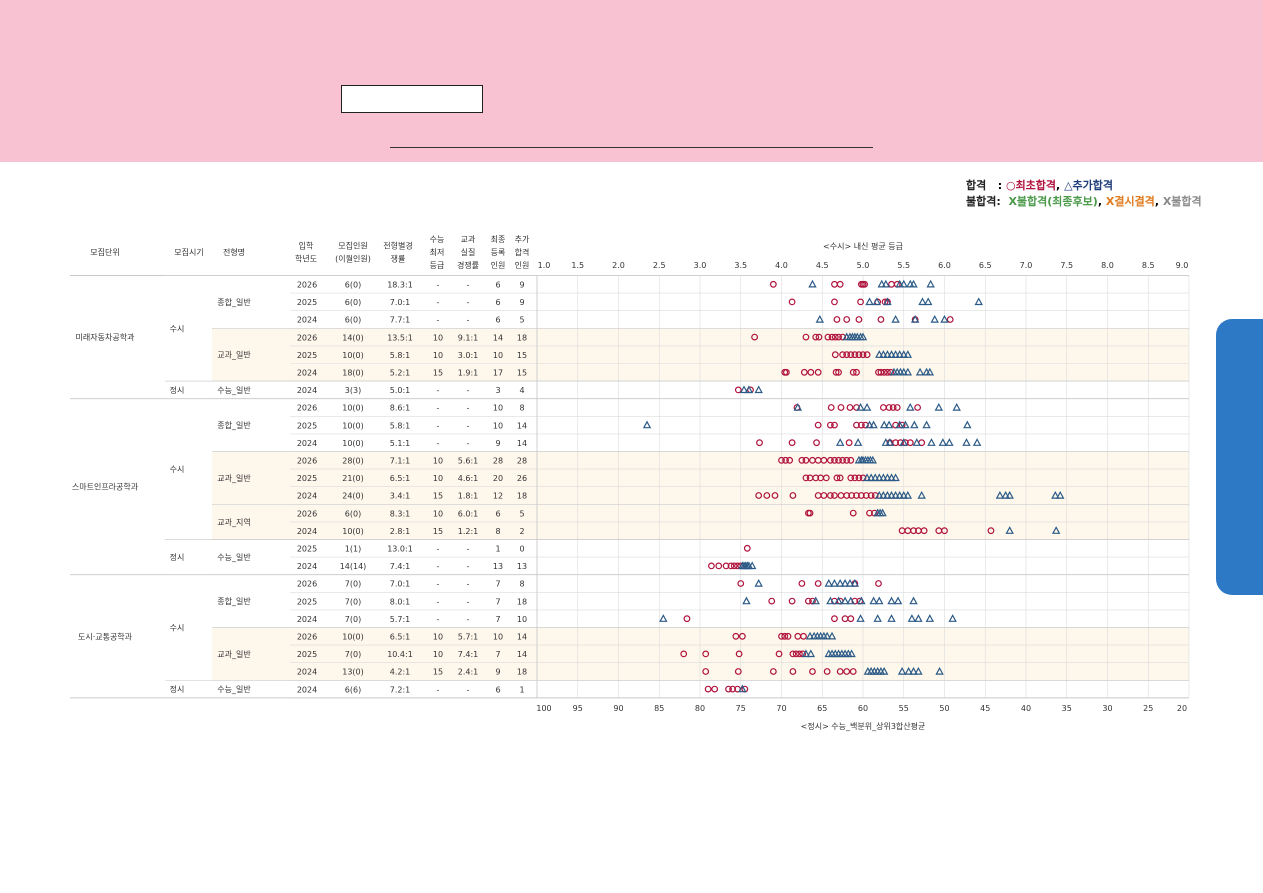 Image resolution: width=1263 pixels, height=893 pixels. I want to click on column-header: 수능, so click(437, 239).